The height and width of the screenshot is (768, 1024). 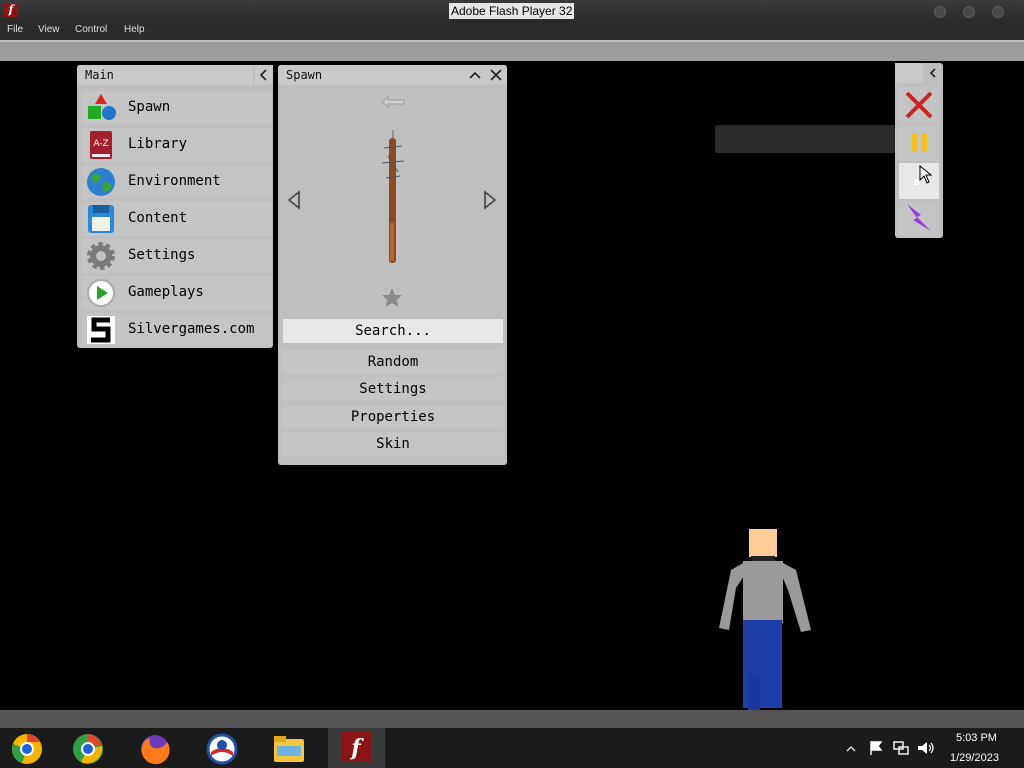 I want to click on main-panel-header: Main, so click(x=165, y=75).